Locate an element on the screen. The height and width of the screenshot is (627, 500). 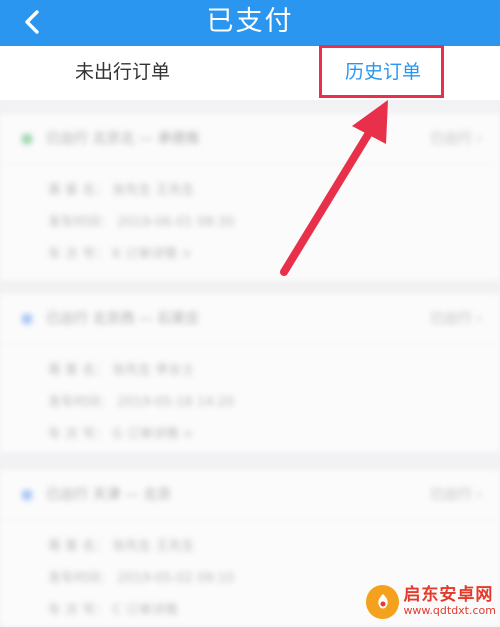
train-line: 车 次 号： G 订单详情 > is located at coordinates (121, 434).